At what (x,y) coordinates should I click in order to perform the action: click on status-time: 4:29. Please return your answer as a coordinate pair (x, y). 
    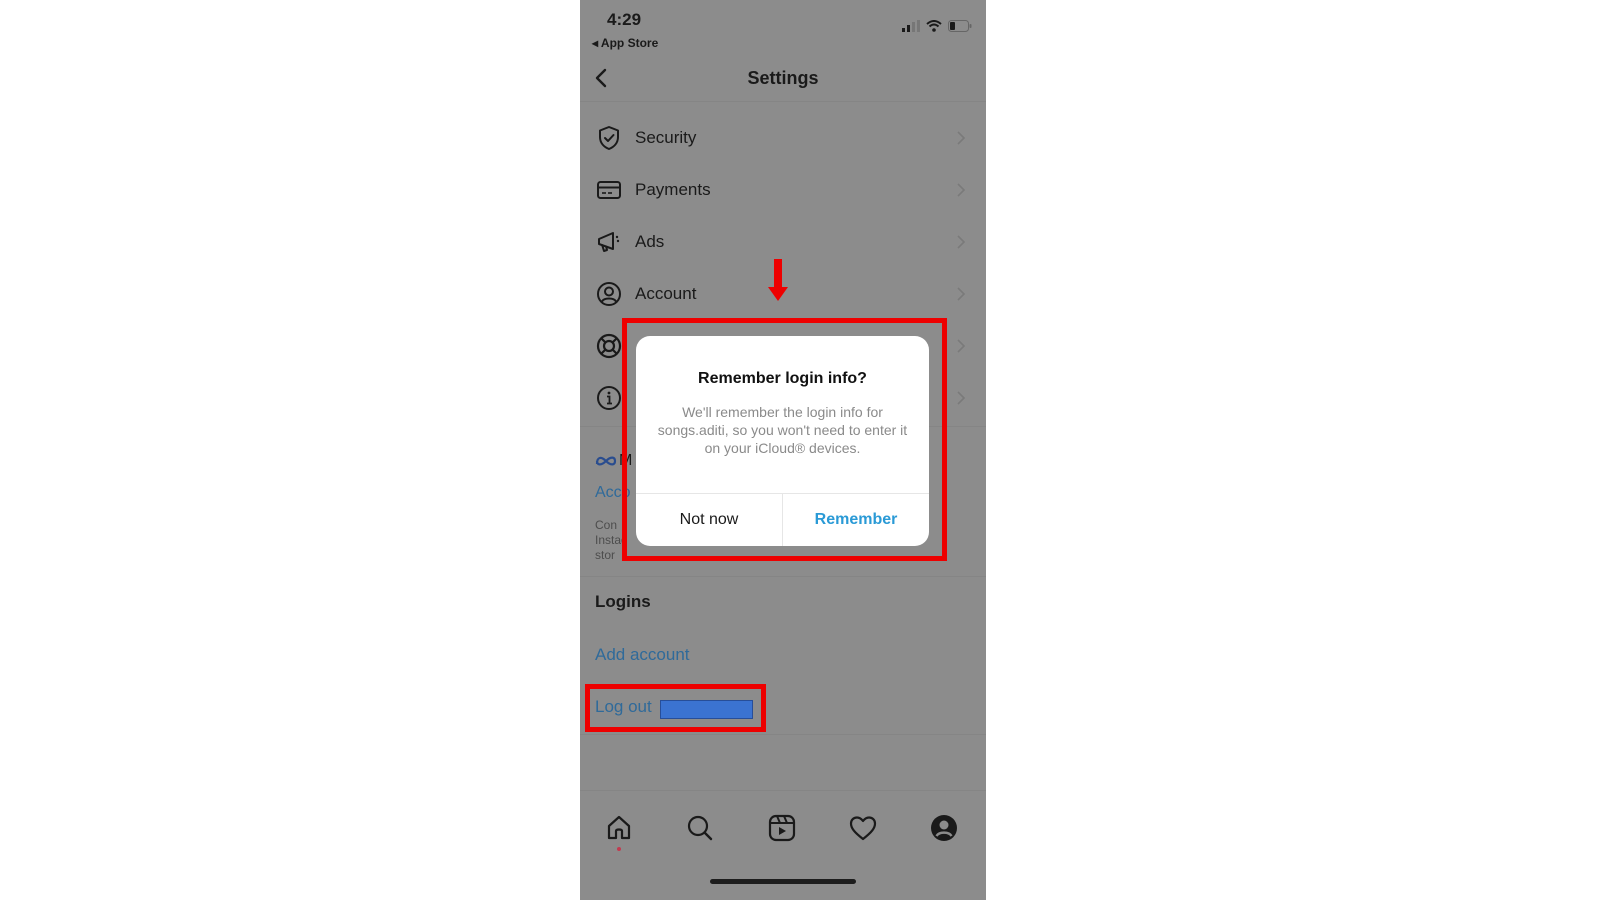
    Looking at the image, I should click on (624, 19).